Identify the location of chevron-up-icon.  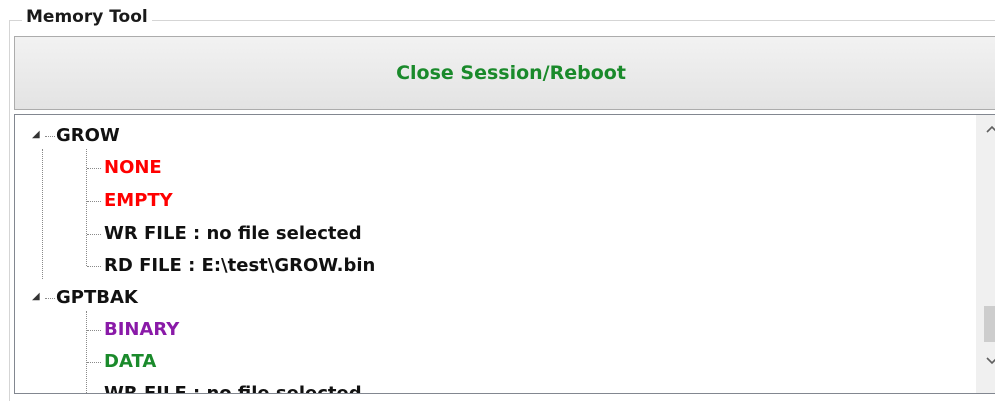
(986, 129).